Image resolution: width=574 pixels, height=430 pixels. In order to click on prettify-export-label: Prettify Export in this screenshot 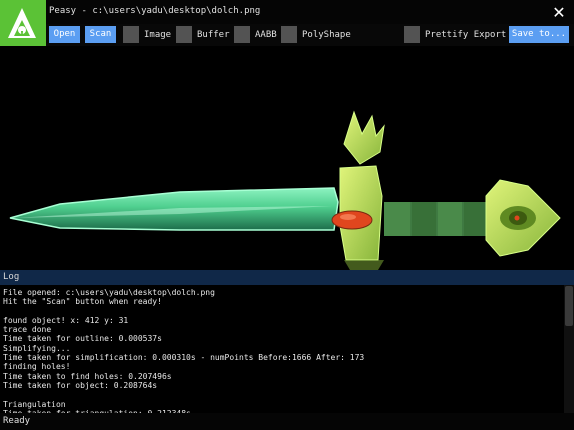, I will do `click(466, 35)`.